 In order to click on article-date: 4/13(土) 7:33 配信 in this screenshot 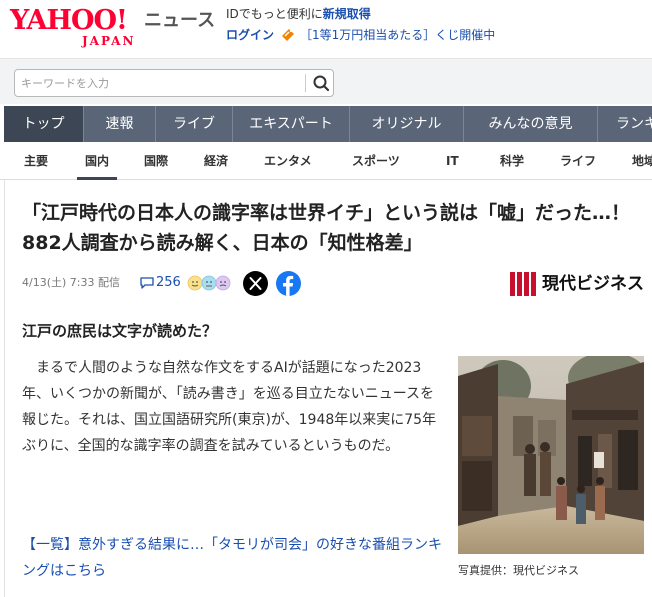, I will do `click(71, 282)`.